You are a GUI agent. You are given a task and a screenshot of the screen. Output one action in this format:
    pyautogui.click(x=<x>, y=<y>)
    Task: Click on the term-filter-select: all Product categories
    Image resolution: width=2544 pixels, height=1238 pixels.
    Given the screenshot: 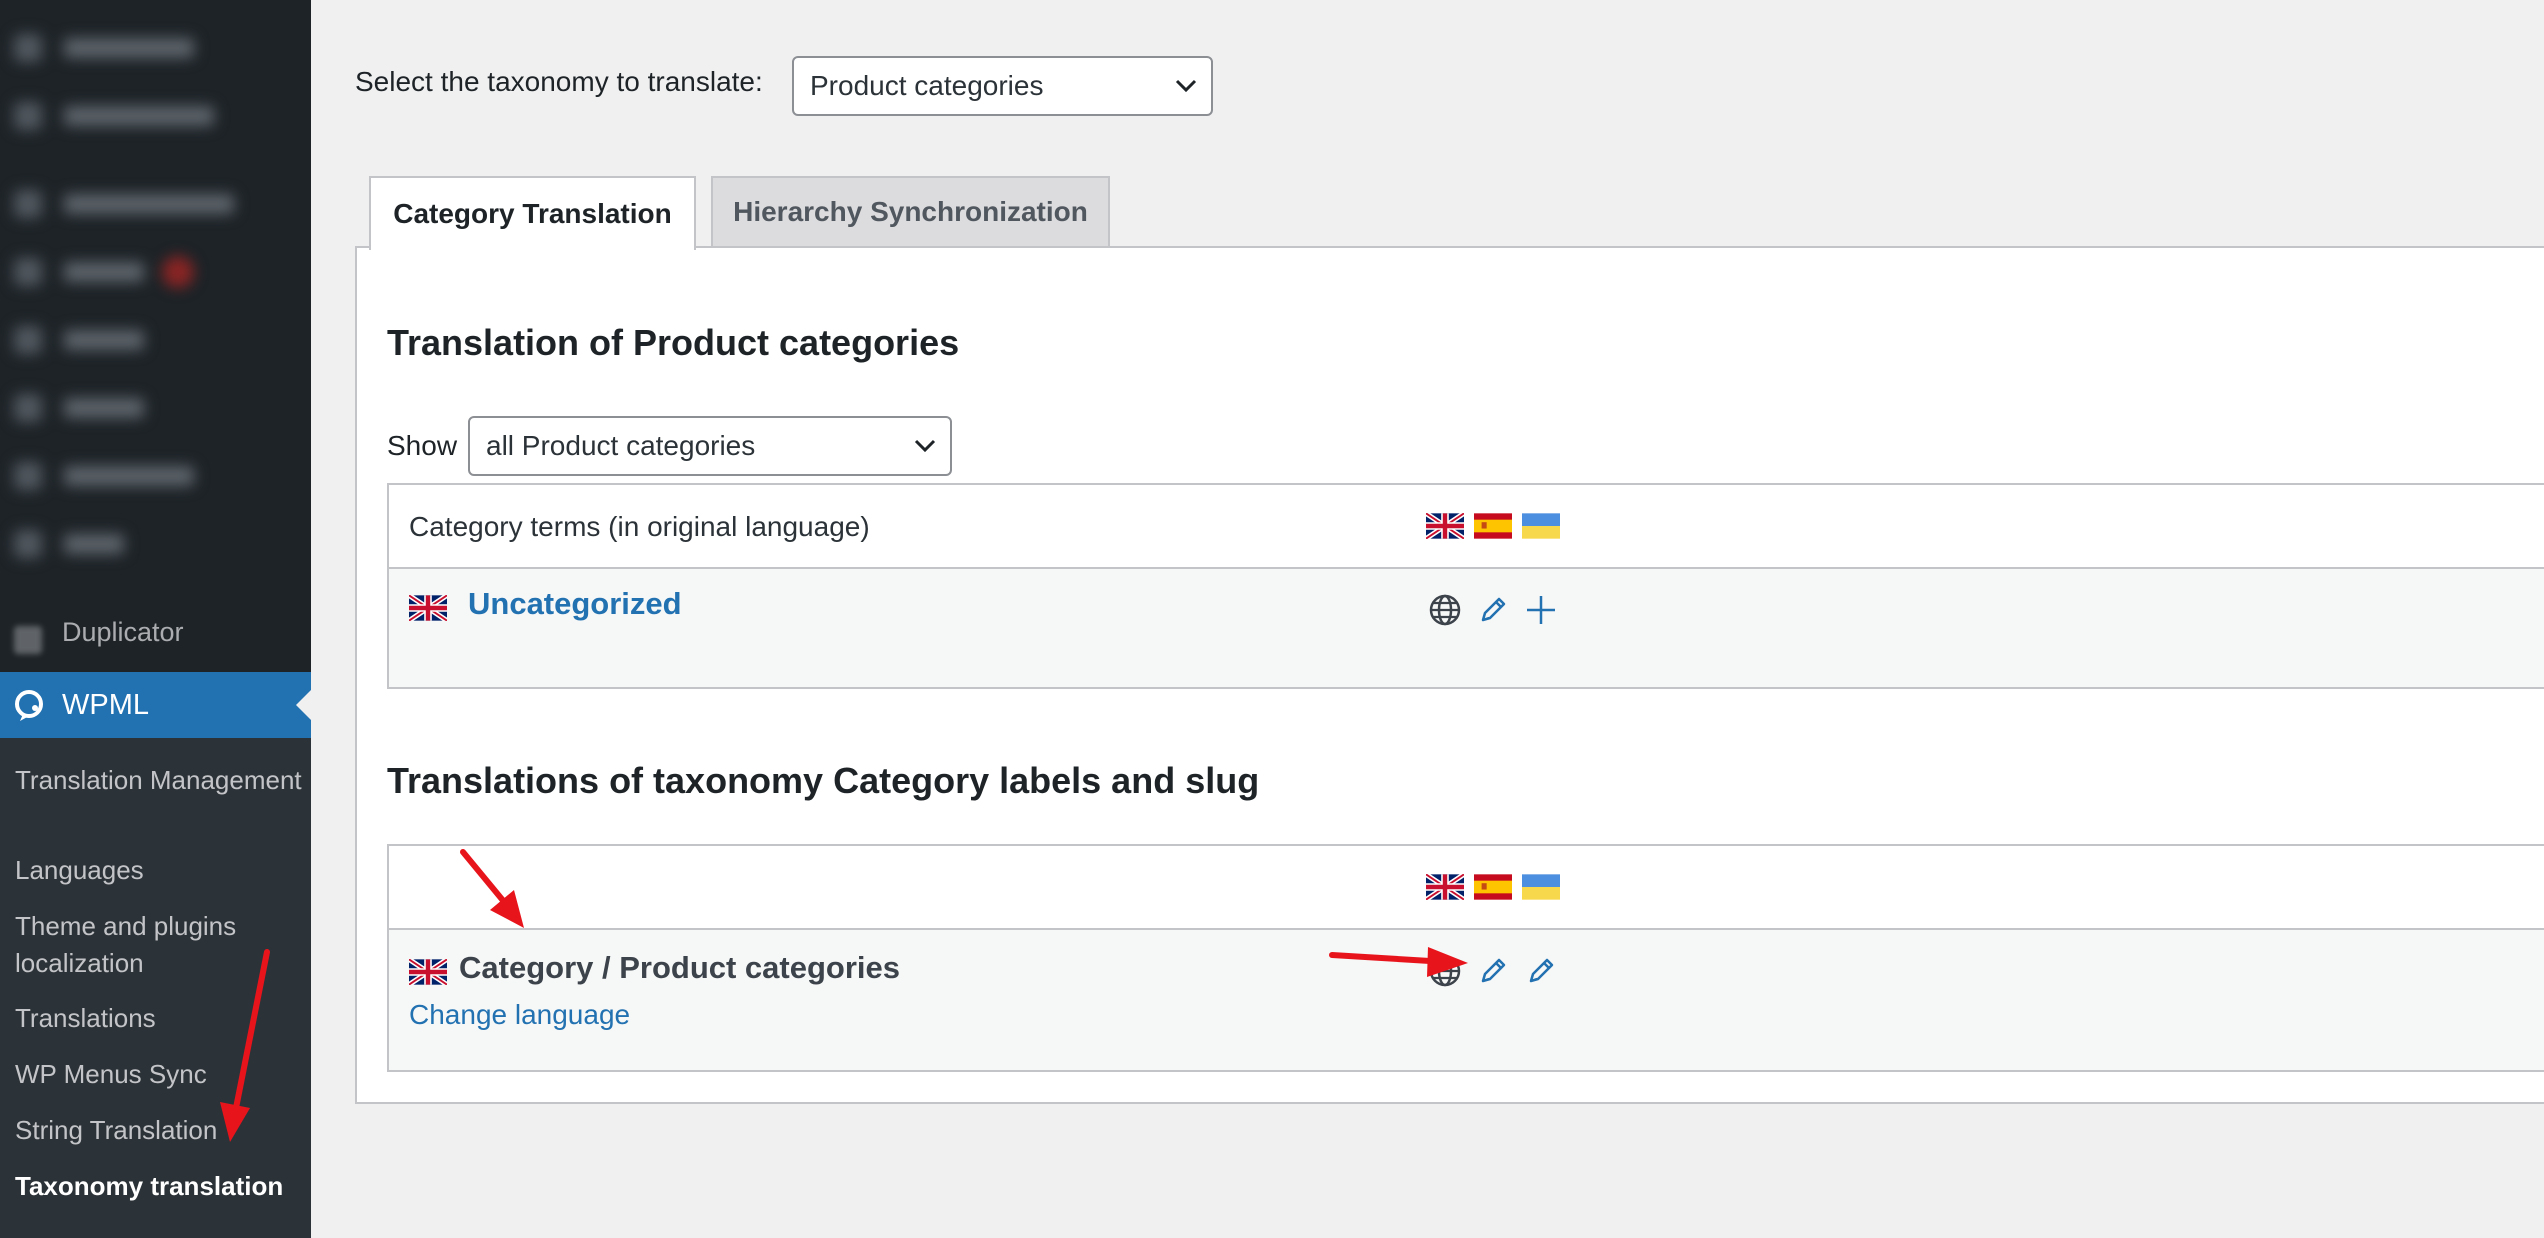 What is the action you would take?
    pyautogui.click(x=710, y=446)
    